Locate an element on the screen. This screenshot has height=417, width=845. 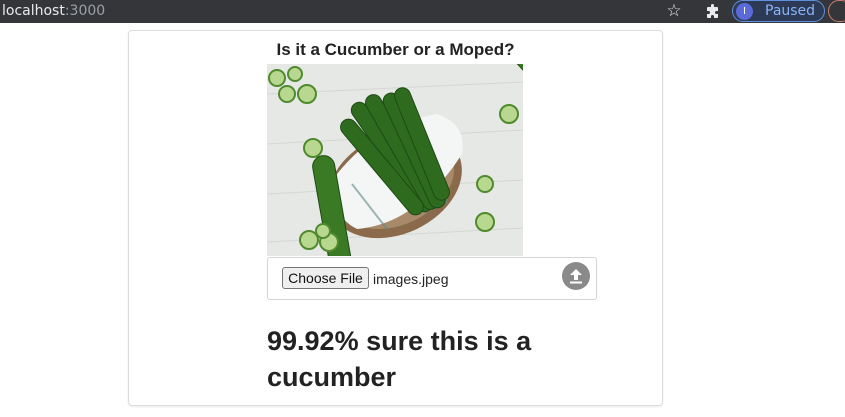
page-title: Is it a Cucumber or a Moped? is located at coordinates (395, 49).